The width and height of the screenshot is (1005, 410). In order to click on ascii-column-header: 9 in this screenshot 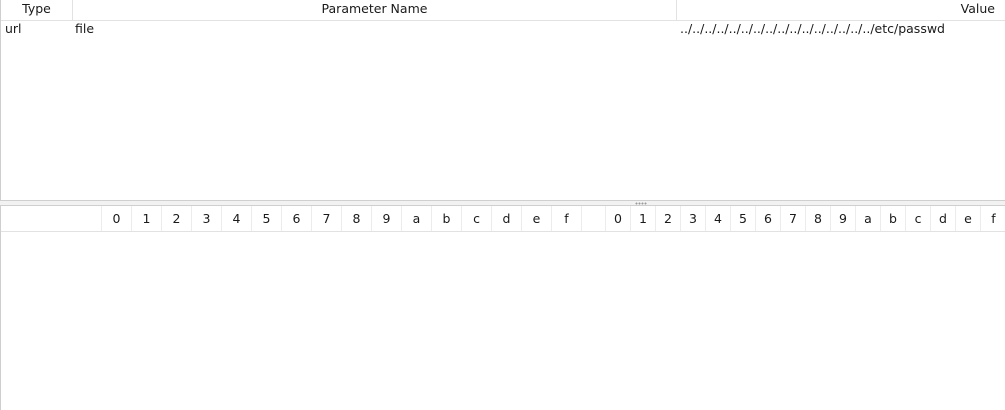, I will do `click(843, 218)`.